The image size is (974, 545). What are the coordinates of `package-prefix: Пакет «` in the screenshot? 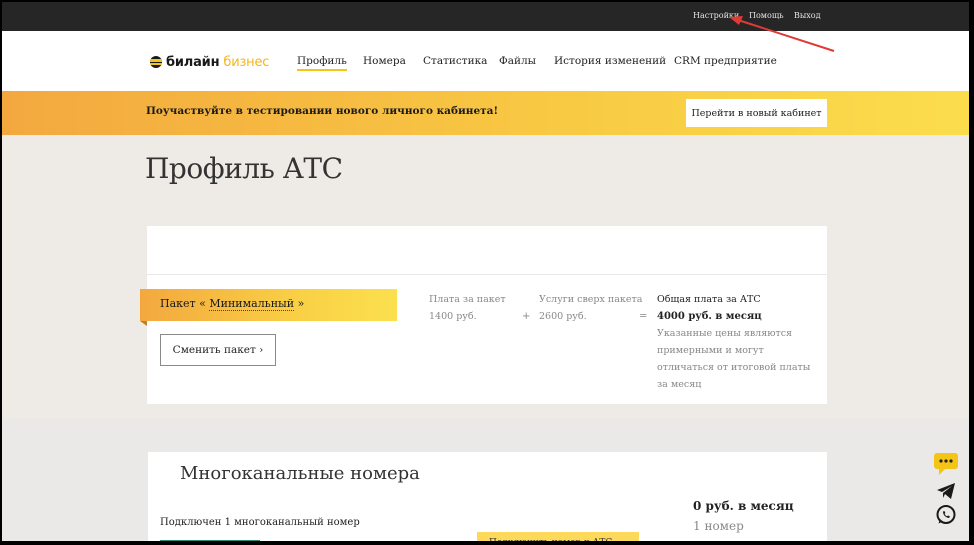 It's located at (183, 303).